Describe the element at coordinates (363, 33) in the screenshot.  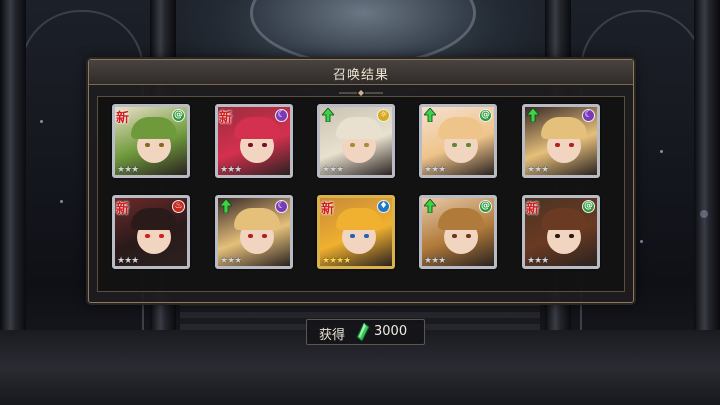
I see `ceiling-dome` at that location.